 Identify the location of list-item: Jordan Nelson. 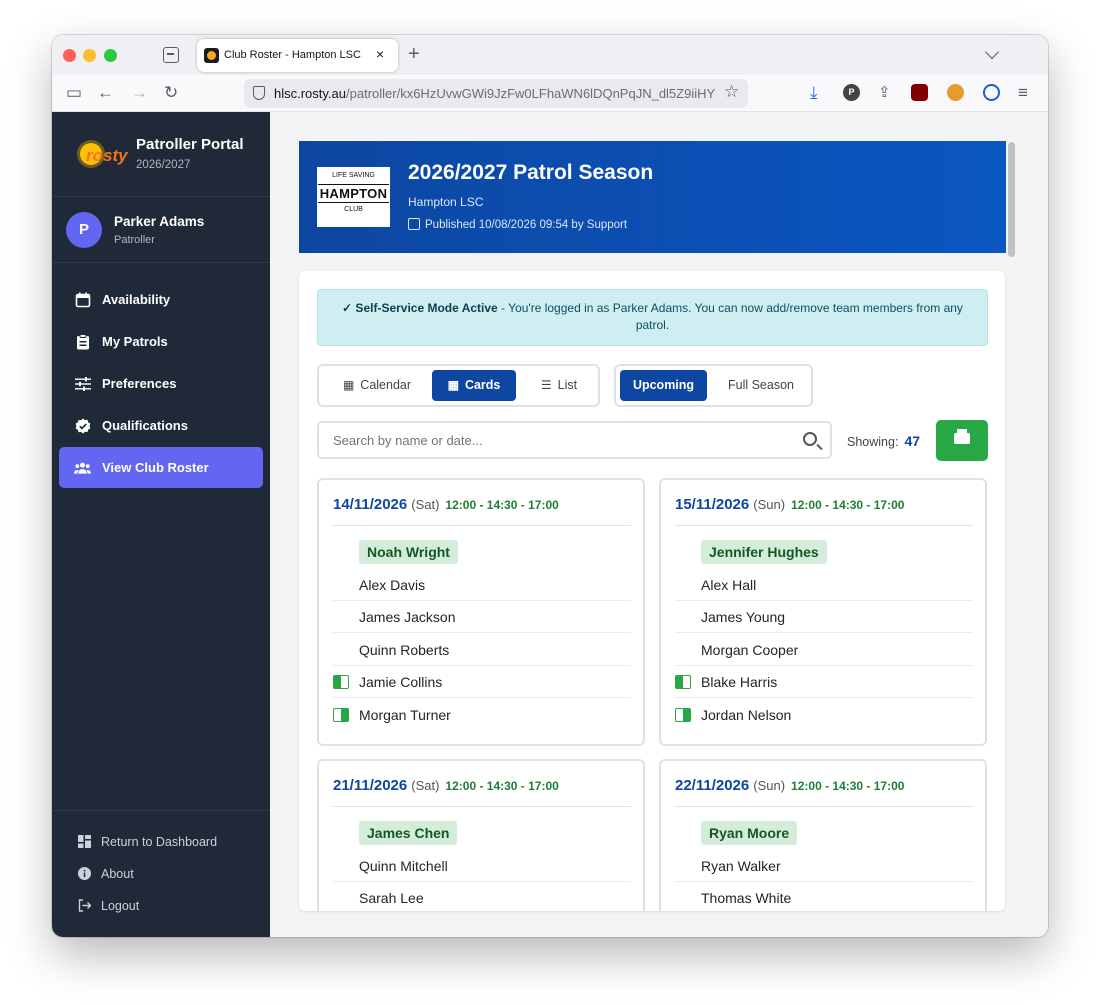
(824, 715).